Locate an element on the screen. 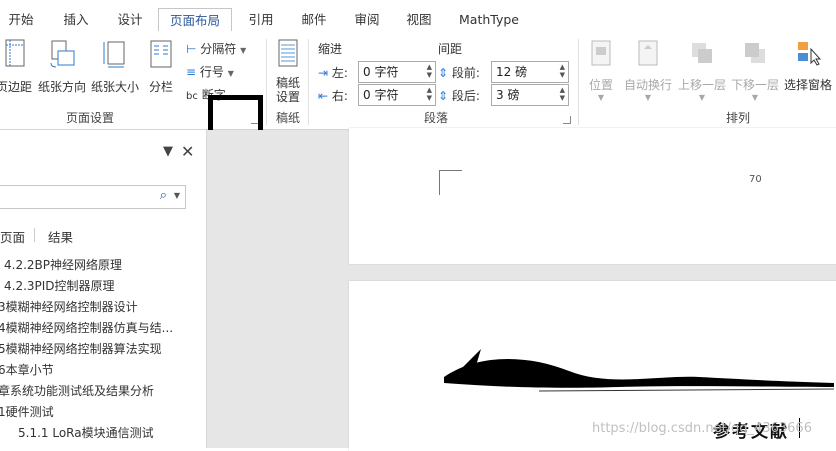 The image size is (836, 451). draft-group-label: 稿纸 is located at coordinates (288, 118).